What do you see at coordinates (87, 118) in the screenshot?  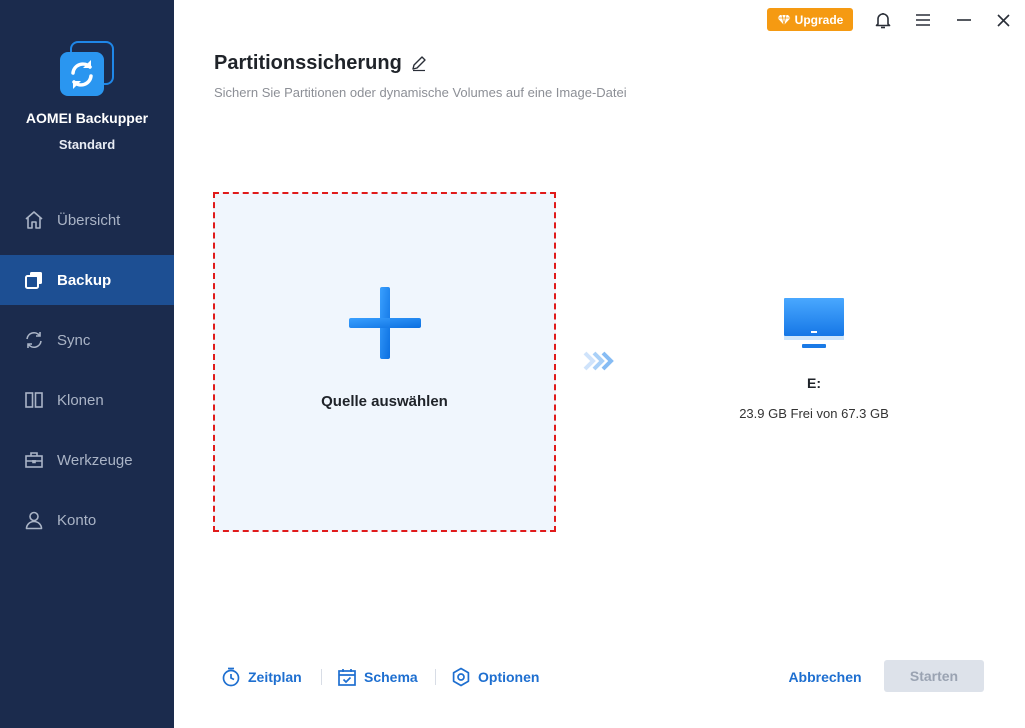 I see `app-name: AOMEI Backupper` at bounding box center [87, 118].